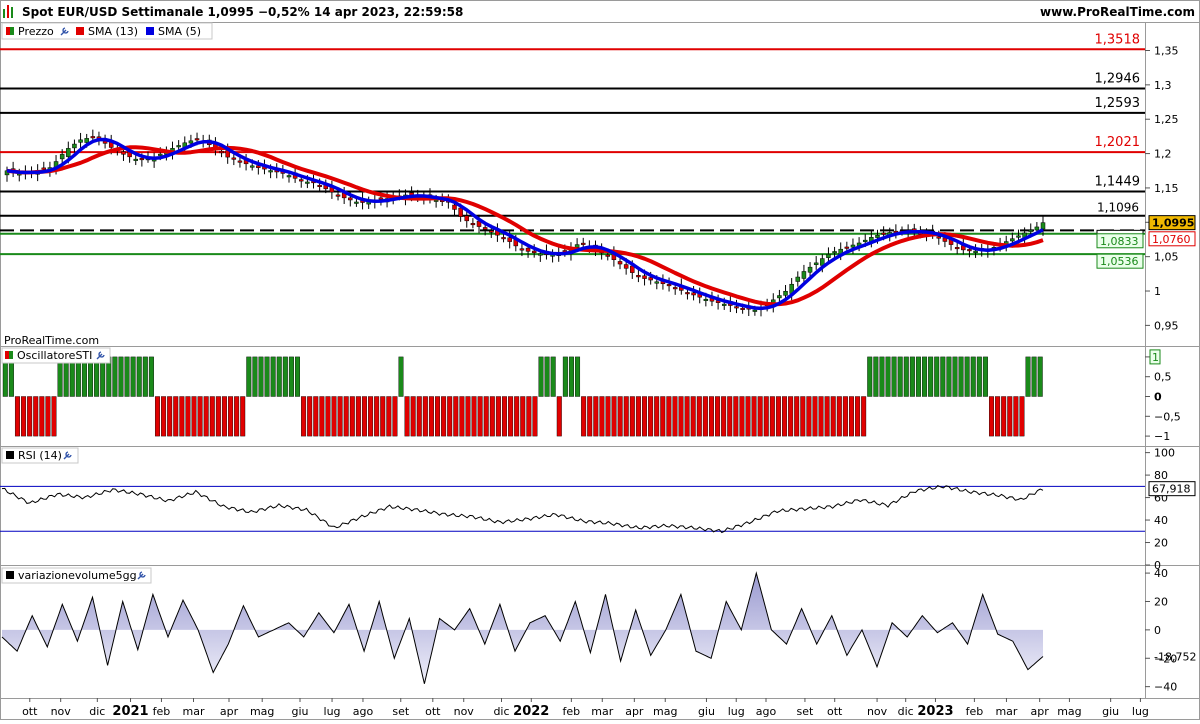 Image resolution: width=1200 pixels, height=724 pixels. I want to click on volume-y-tick-label: 40, so click(1161, 573).